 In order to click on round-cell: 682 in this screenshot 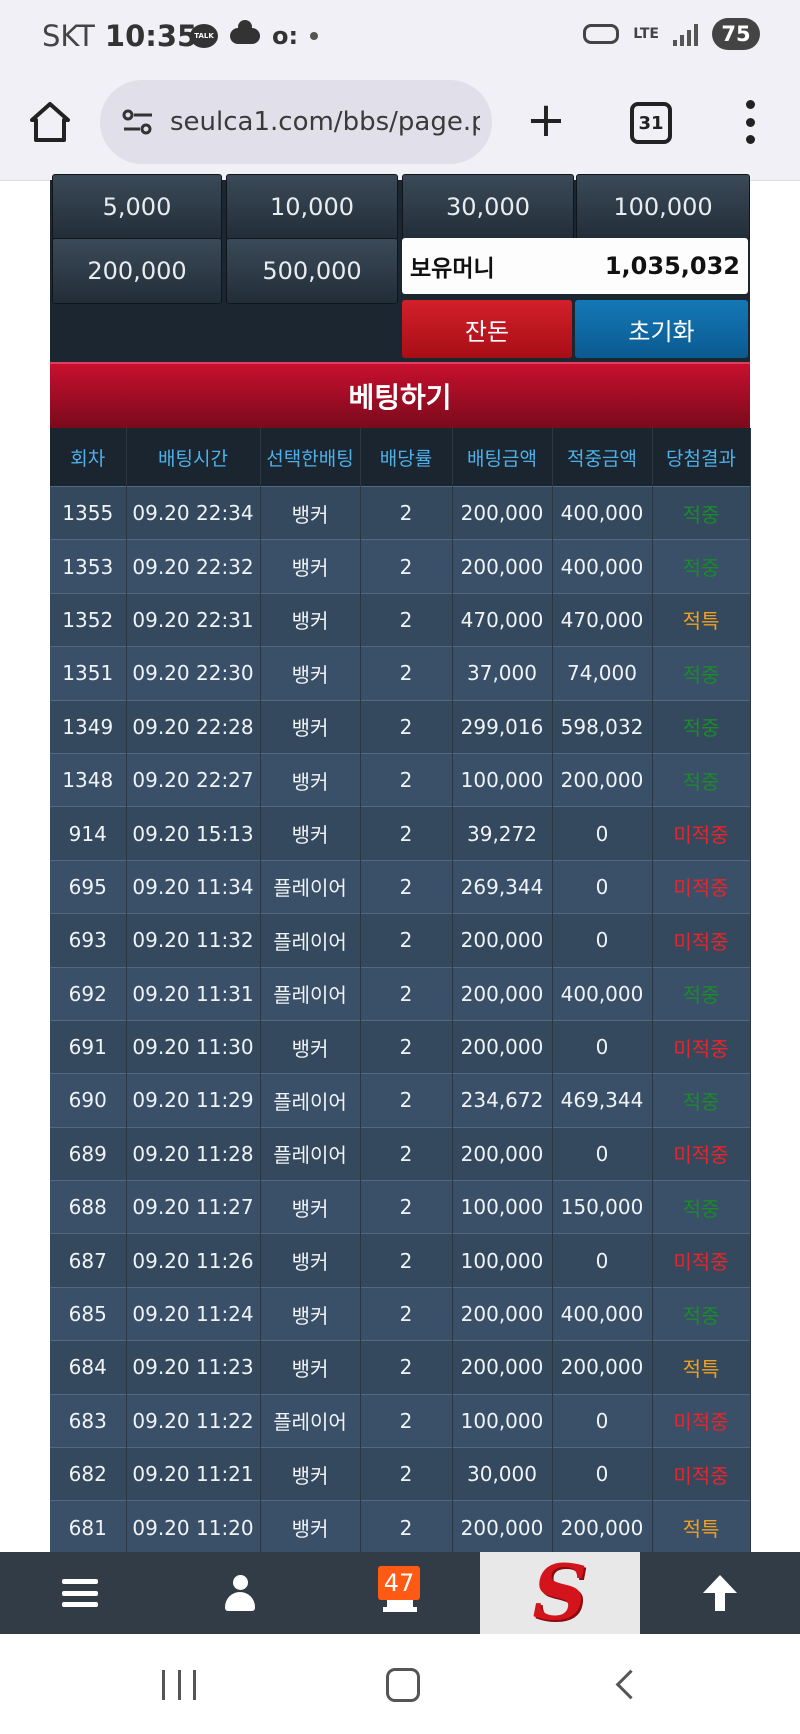, I will do `click(88, 1474)`.